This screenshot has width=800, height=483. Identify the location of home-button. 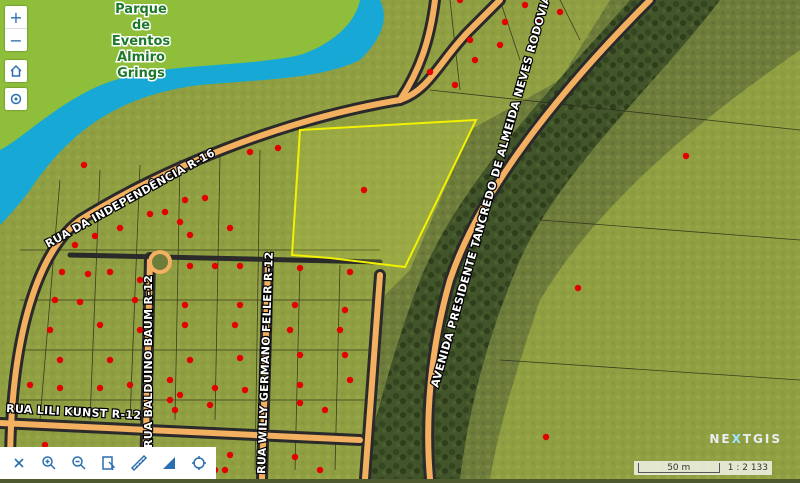
(16, 71).